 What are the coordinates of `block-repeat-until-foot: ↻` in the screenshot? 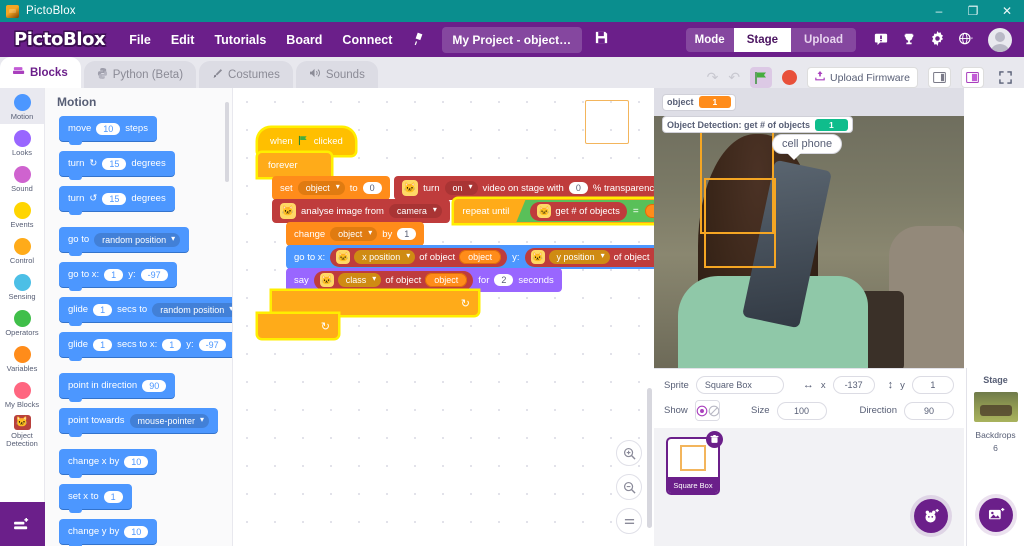 It's located at (375, 303).